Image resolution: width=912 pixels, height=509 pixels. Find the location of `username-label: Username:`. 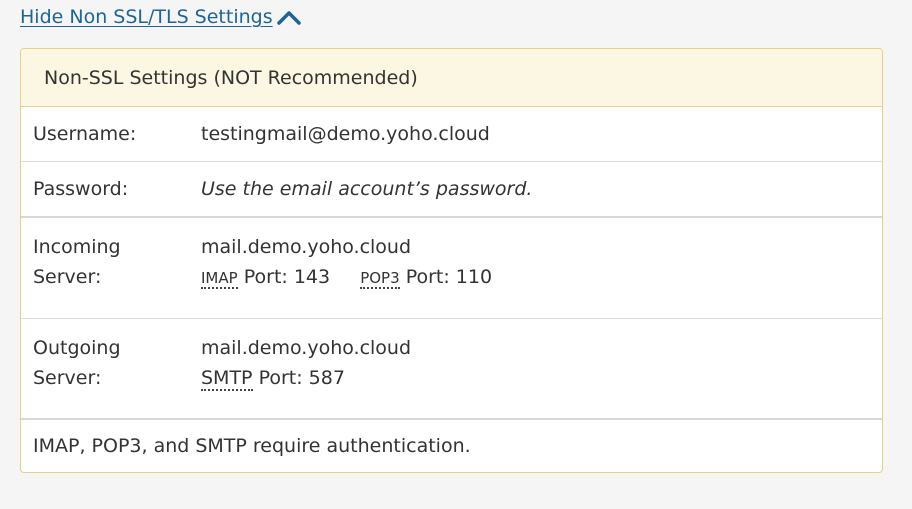

username-label: Username: is located at coordinates (85, 134).